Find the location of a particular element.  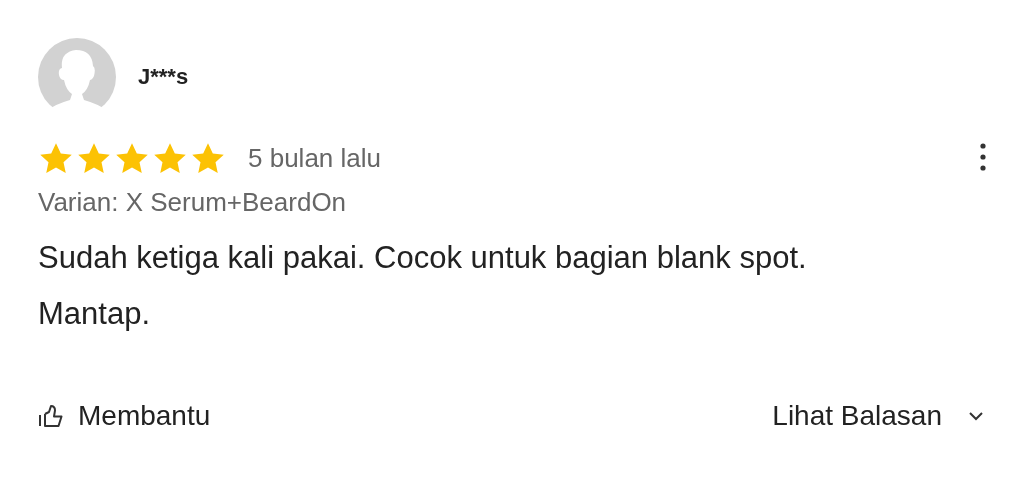

view-replies-button: Lihat Balasan is located at coordinates (878, 416).